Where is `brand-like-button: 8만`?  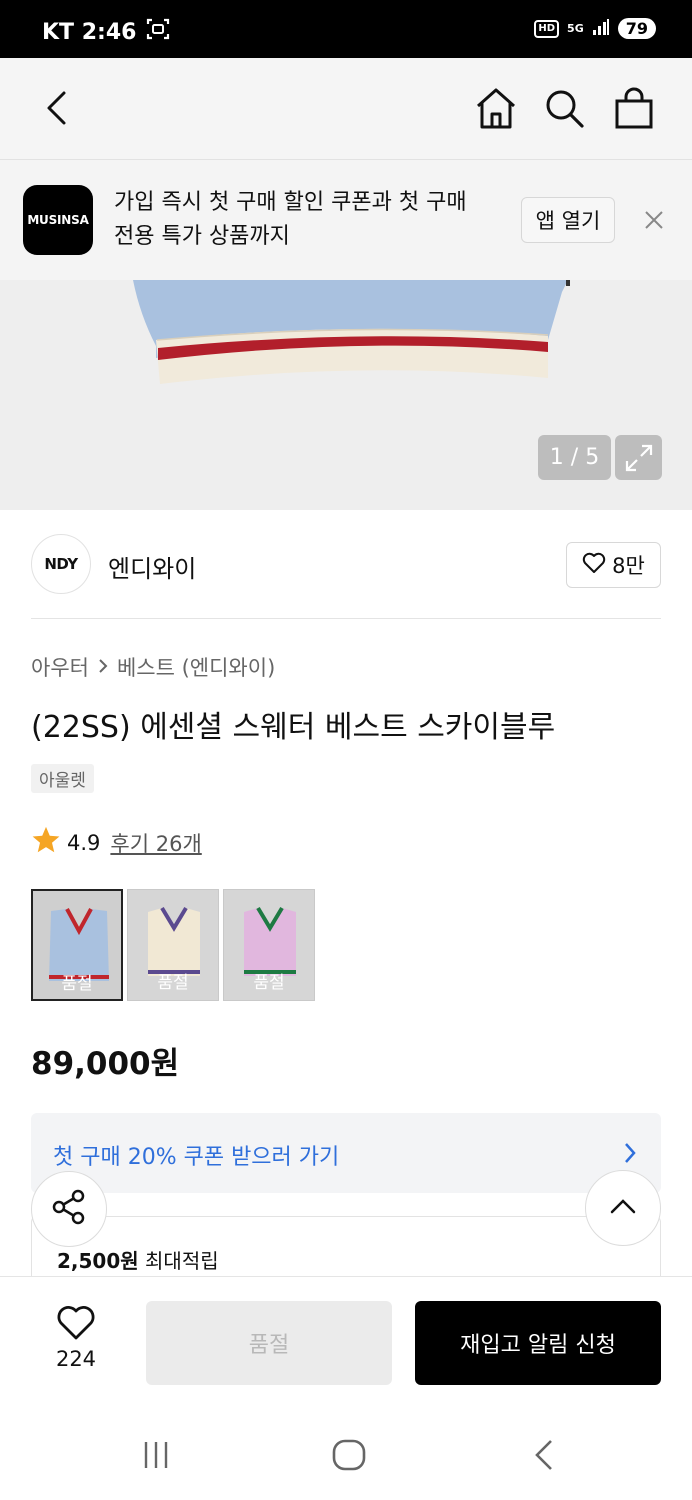
brand-like-button: 8만 is located at coordinates (613, 565).